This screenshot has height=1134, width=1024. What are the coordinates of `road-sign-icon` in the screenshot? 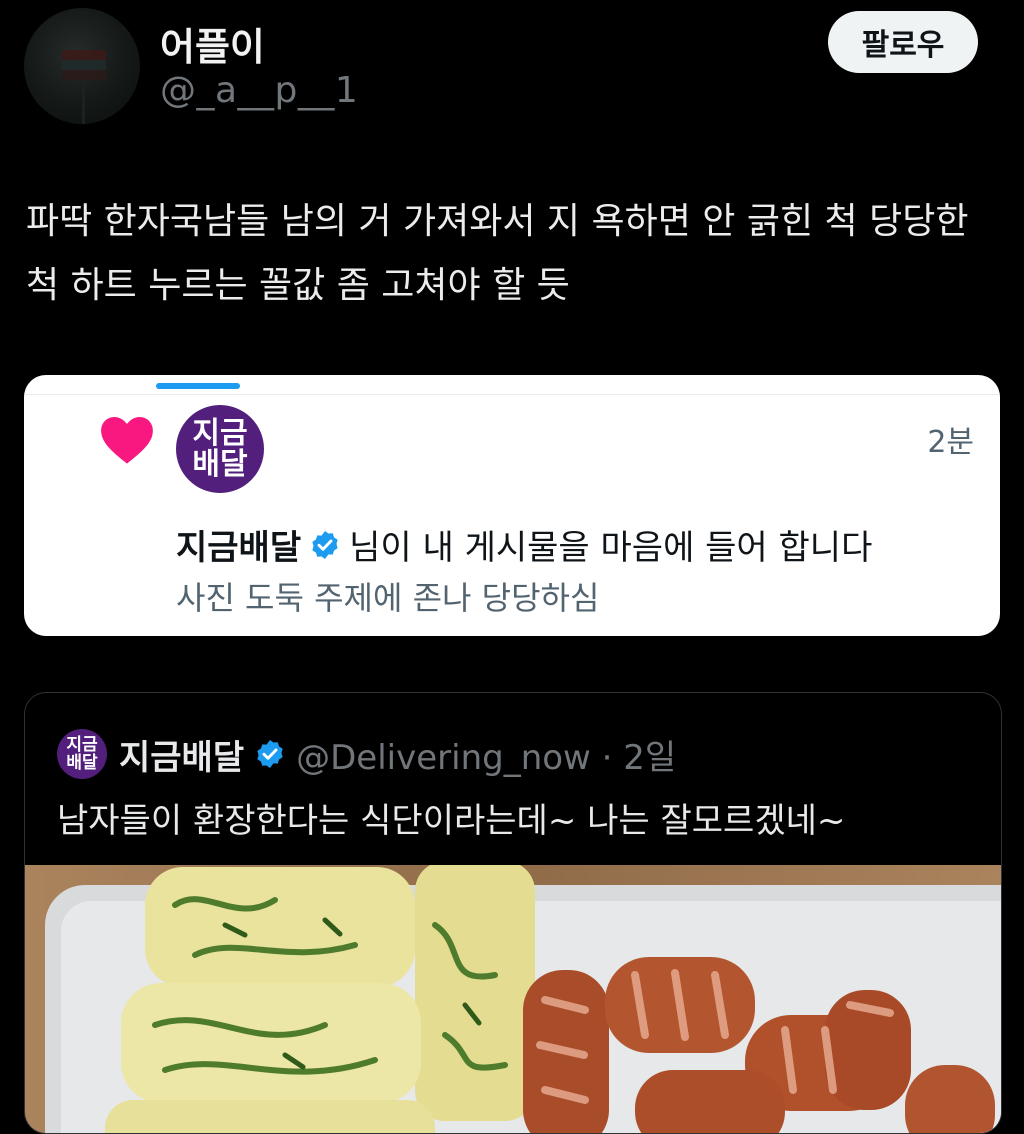 It's located at (84, 65).